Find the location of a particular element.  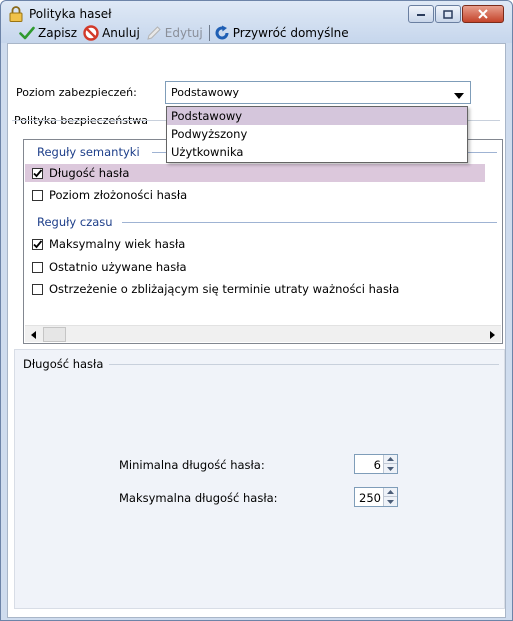

save-button: Zapisz is located at coordinates (48, 33).